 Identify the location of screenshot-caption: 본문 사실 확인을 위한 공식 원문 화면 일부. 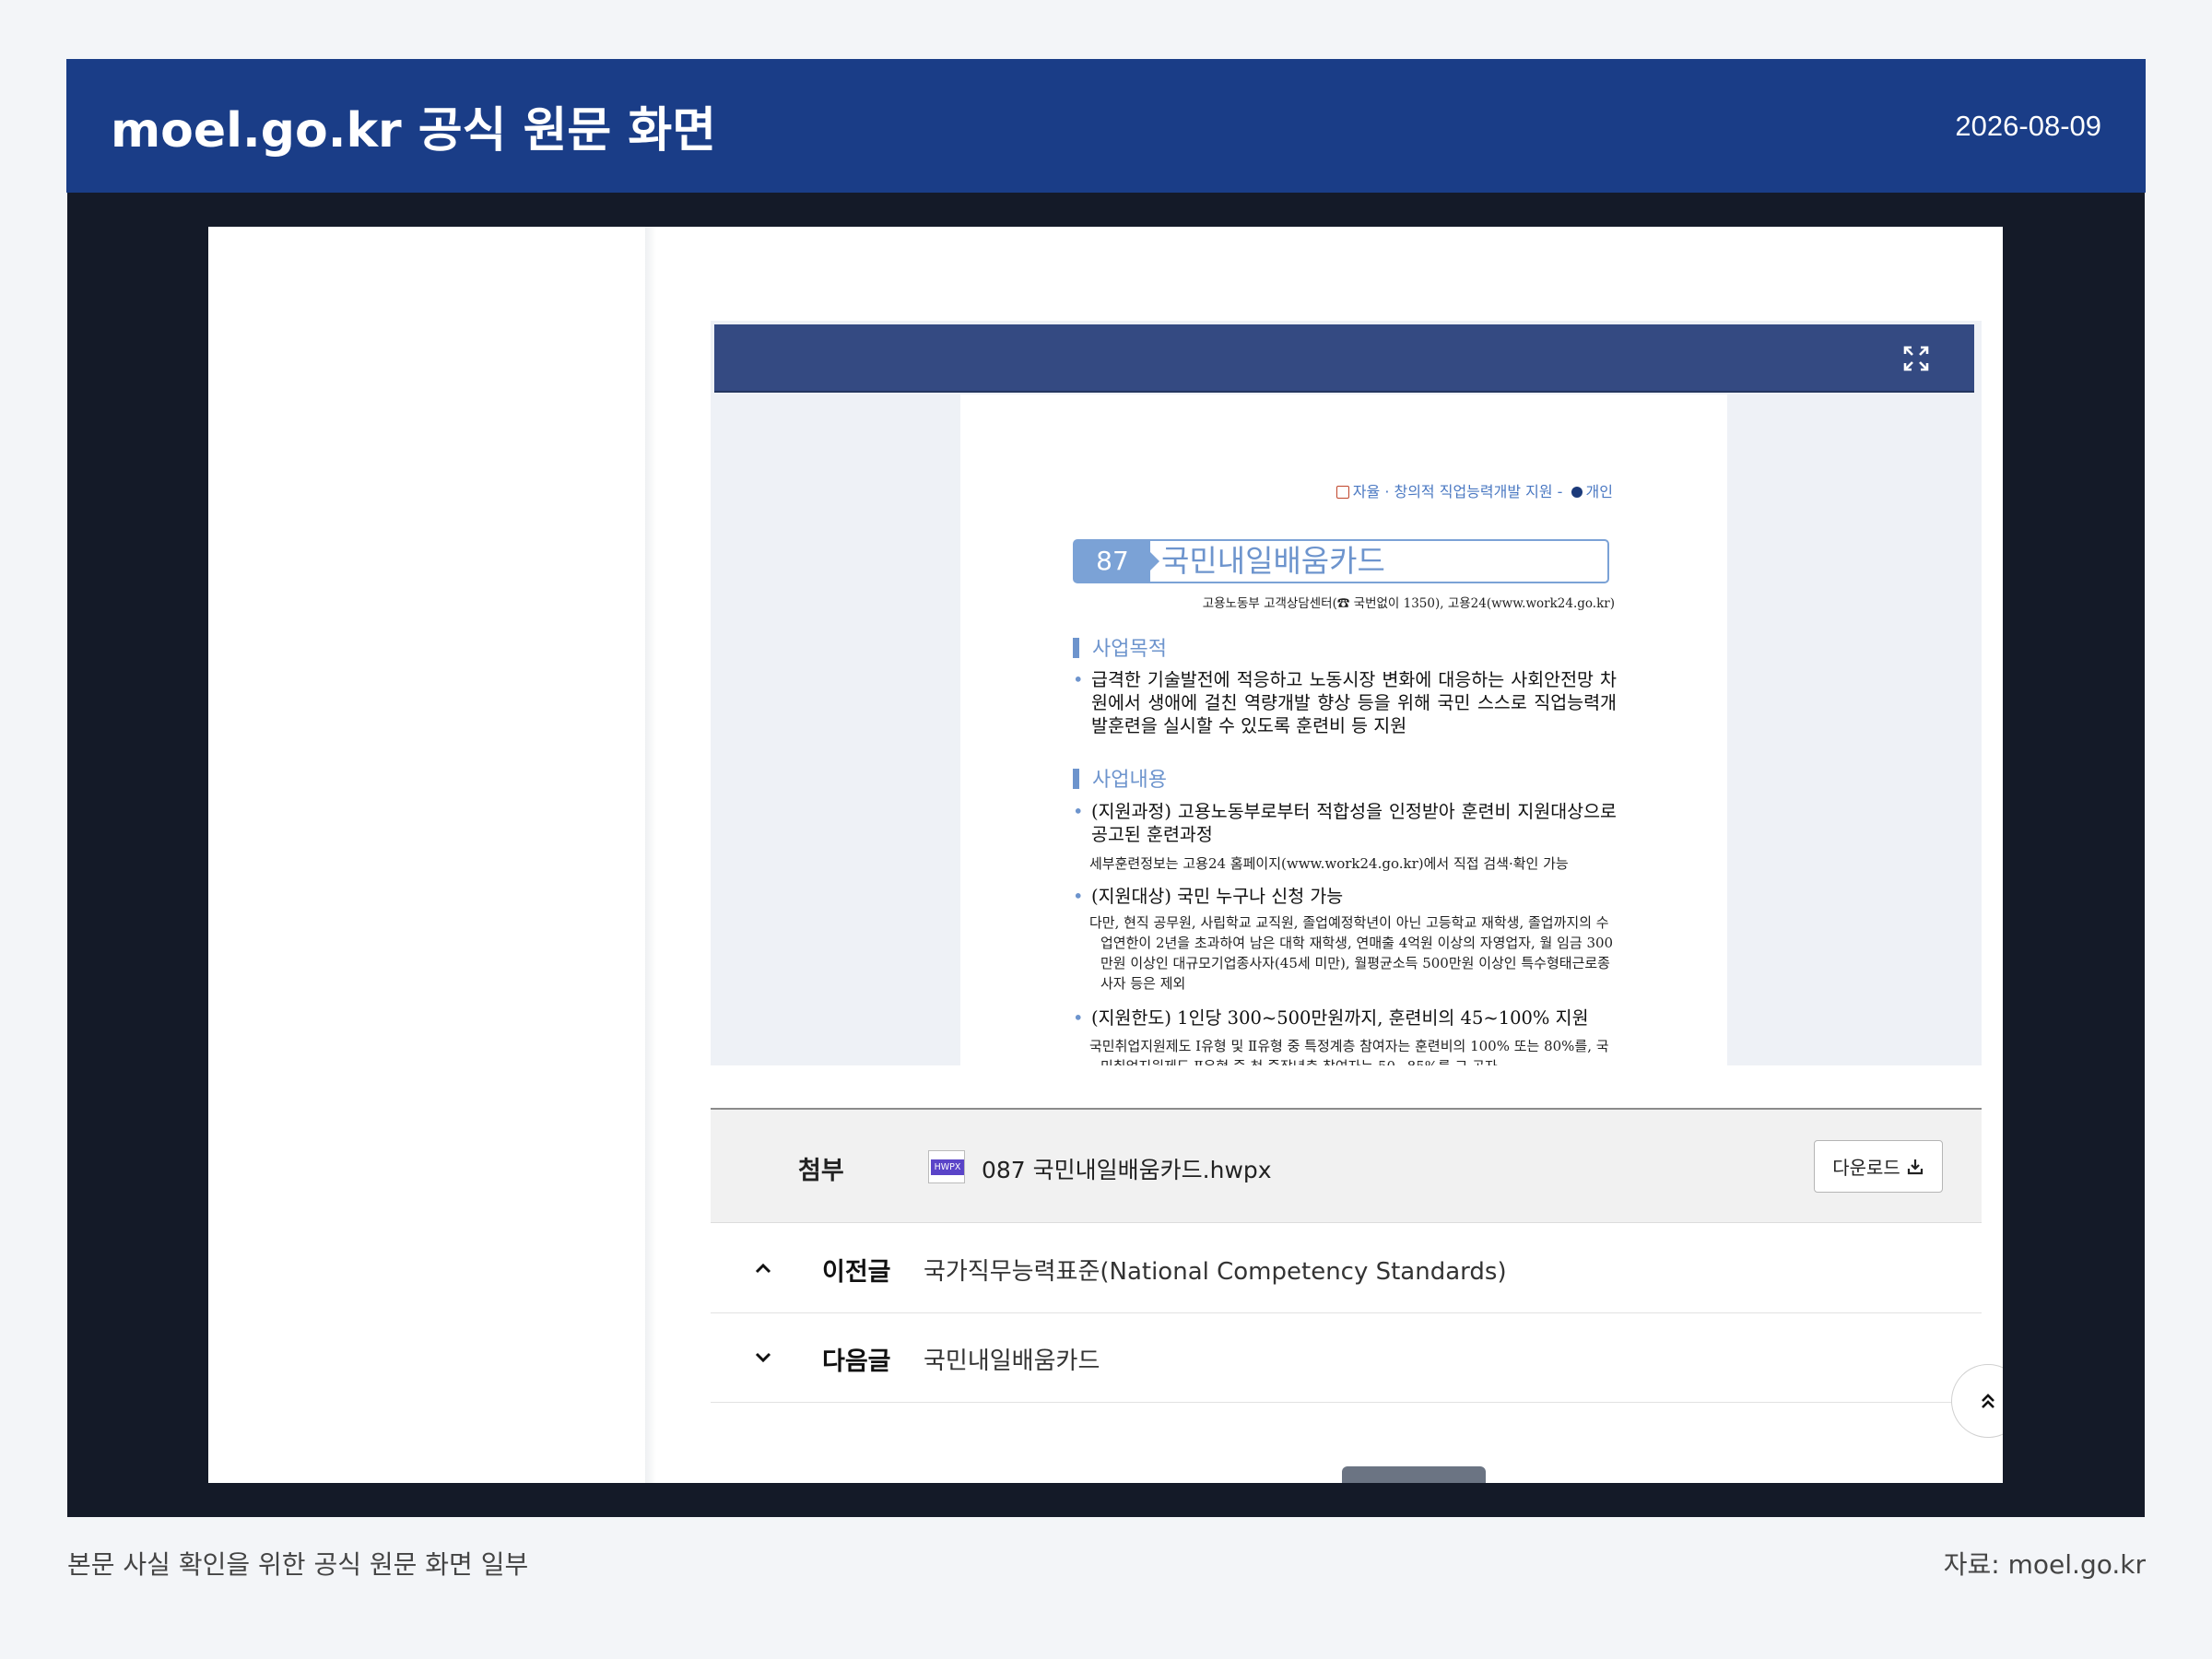
(298, 1564).